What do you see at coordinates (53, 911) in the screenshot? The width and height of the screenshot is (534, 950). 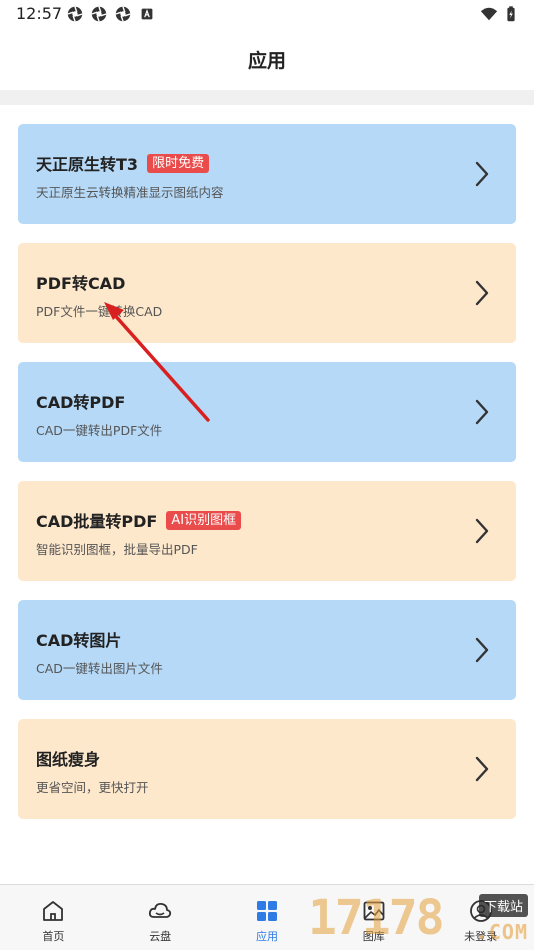 I see `home-icon` at bounding box center [53, 911].